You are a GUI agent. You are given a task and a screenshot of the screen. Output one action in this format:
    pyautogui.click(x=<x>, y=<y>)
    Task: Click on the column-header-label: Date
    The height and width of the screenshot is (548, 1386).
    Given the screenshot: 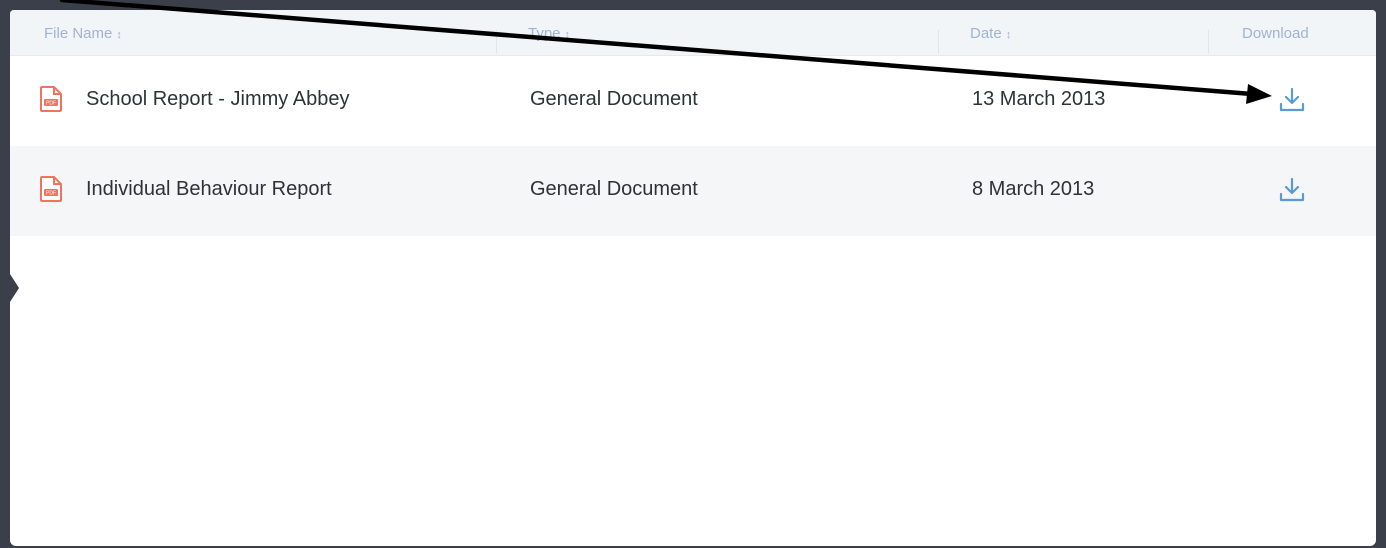 What is the action you would take?
    pyautogui.click(x=986, y=33)
    